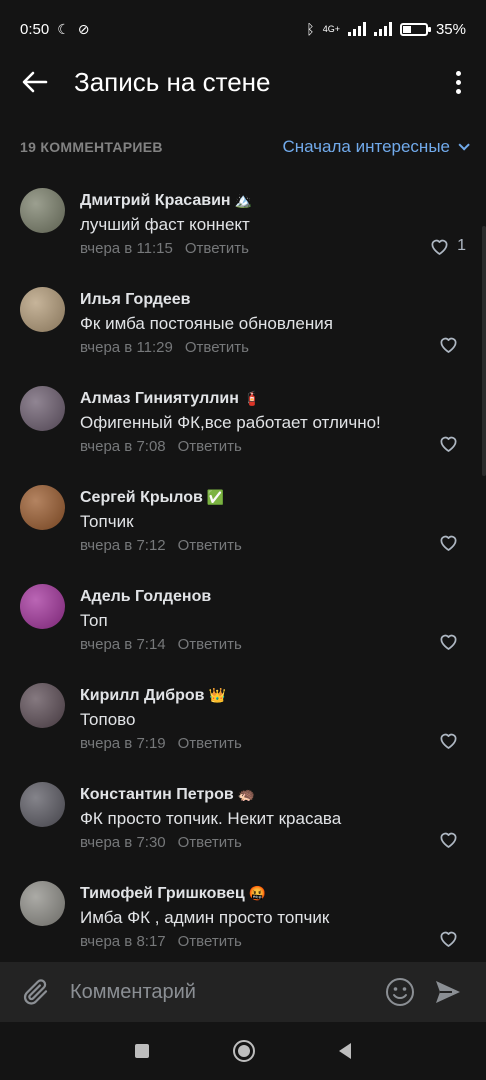  I want to click on send-icon, so click(448, 992).